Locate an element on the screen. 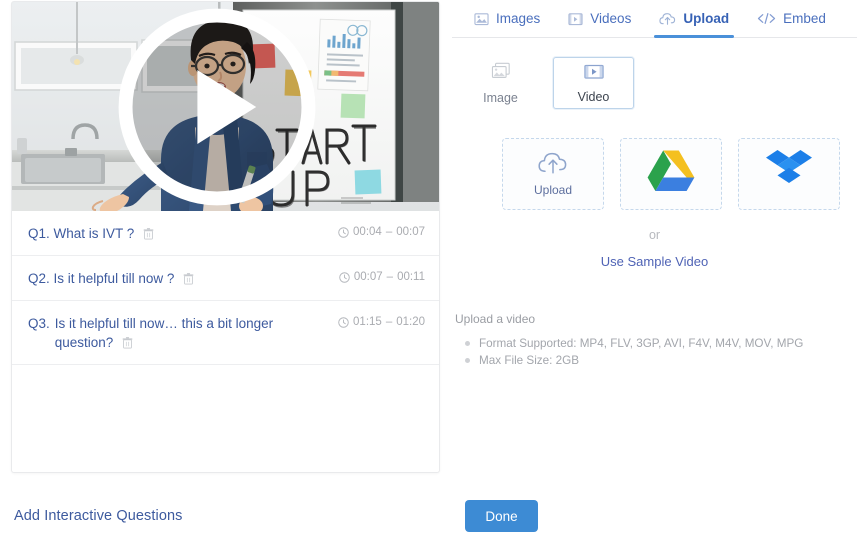 This screenshot has height=534, width=857. upload-from-google-drive-button is located at coordinates (671, 174).